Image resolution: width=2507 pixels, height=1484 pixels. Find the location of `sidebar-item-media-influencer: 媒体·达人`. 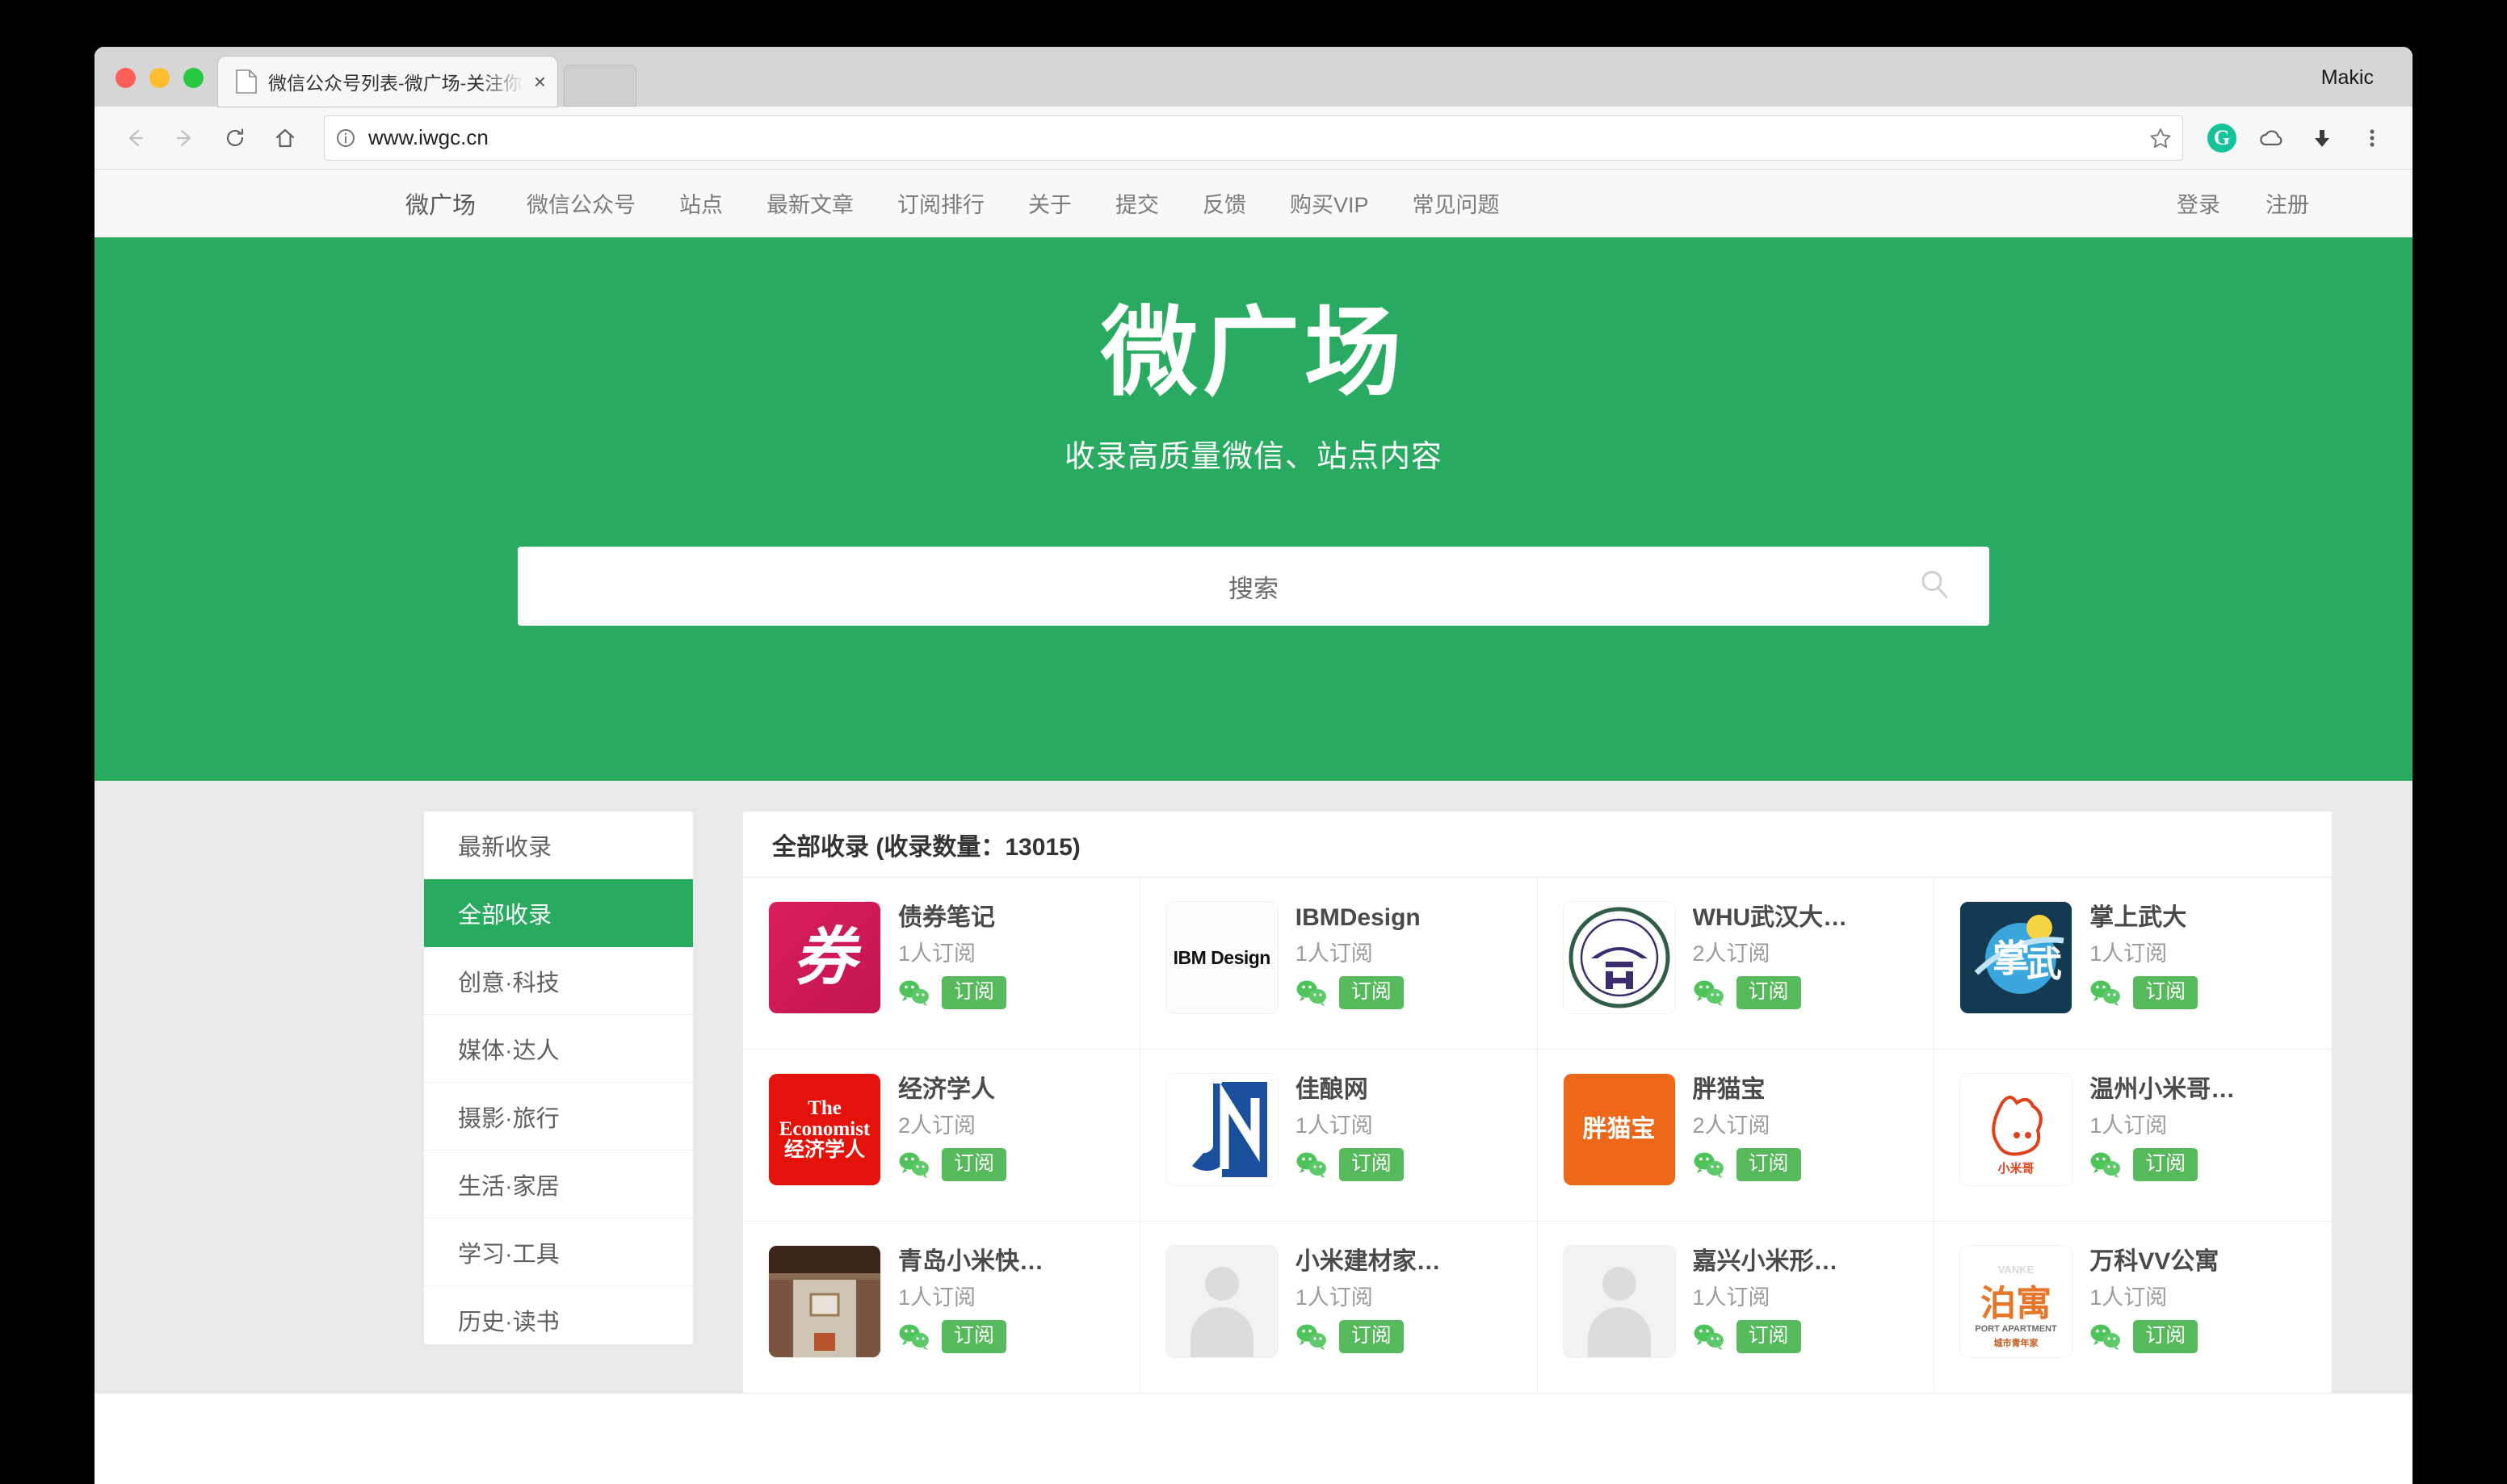

sidebar-item-media-influencer: 媒体·达人 is located at coordinates (558, 1049).